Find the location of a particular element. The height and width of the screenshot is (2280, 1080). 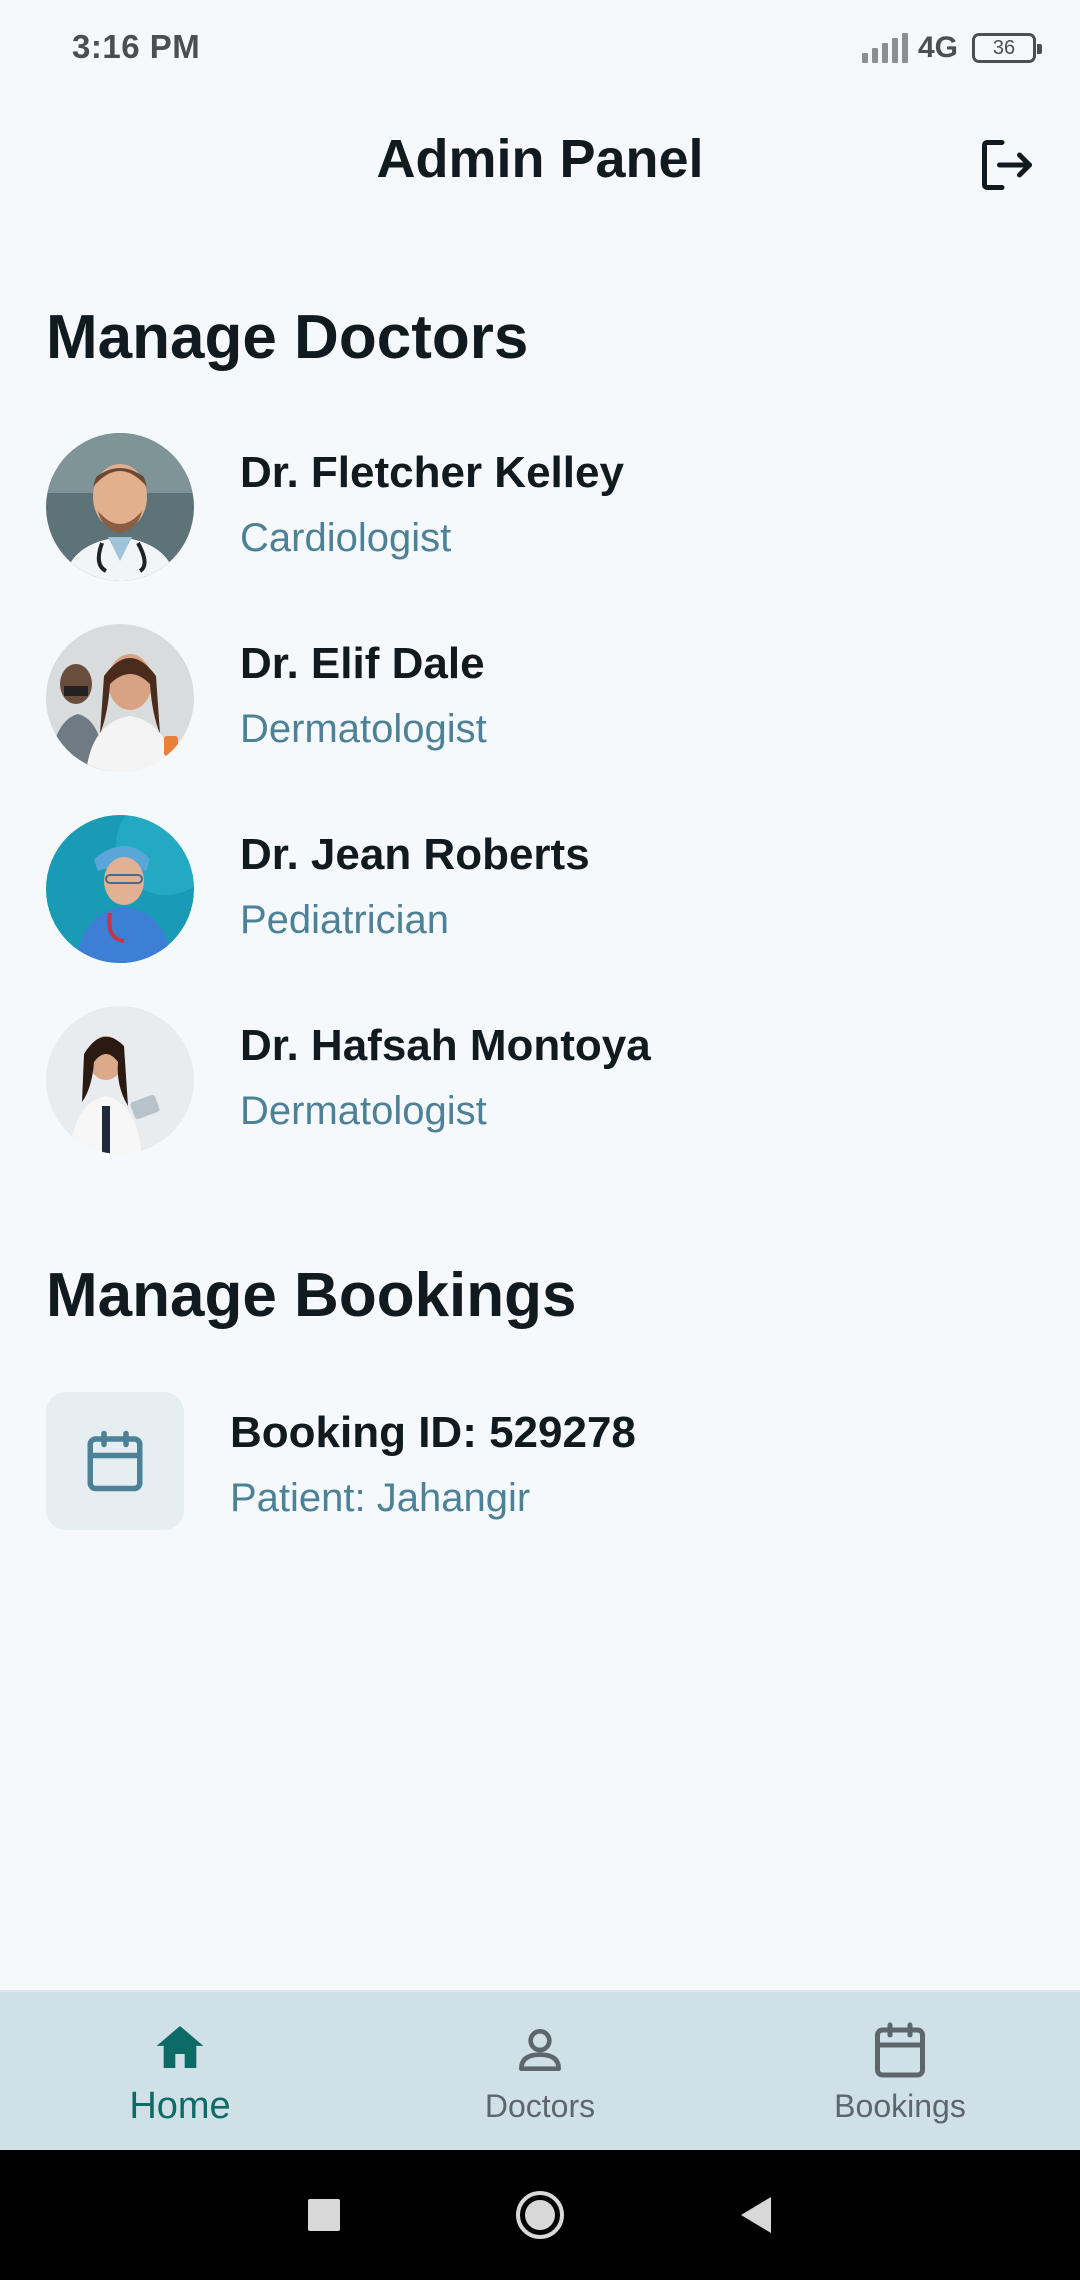

logout-button is located at coordinates (1007, 165).